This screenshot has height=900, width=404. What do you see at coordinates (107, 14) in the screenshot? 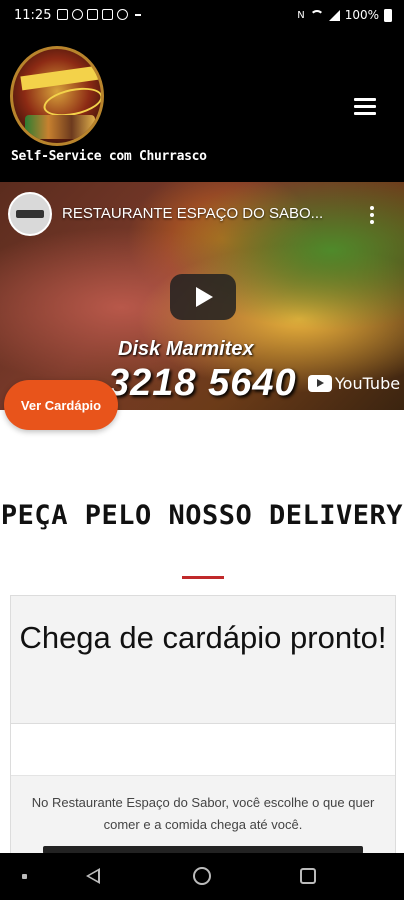
I see `news-icon` at bounding box center [107, 14].